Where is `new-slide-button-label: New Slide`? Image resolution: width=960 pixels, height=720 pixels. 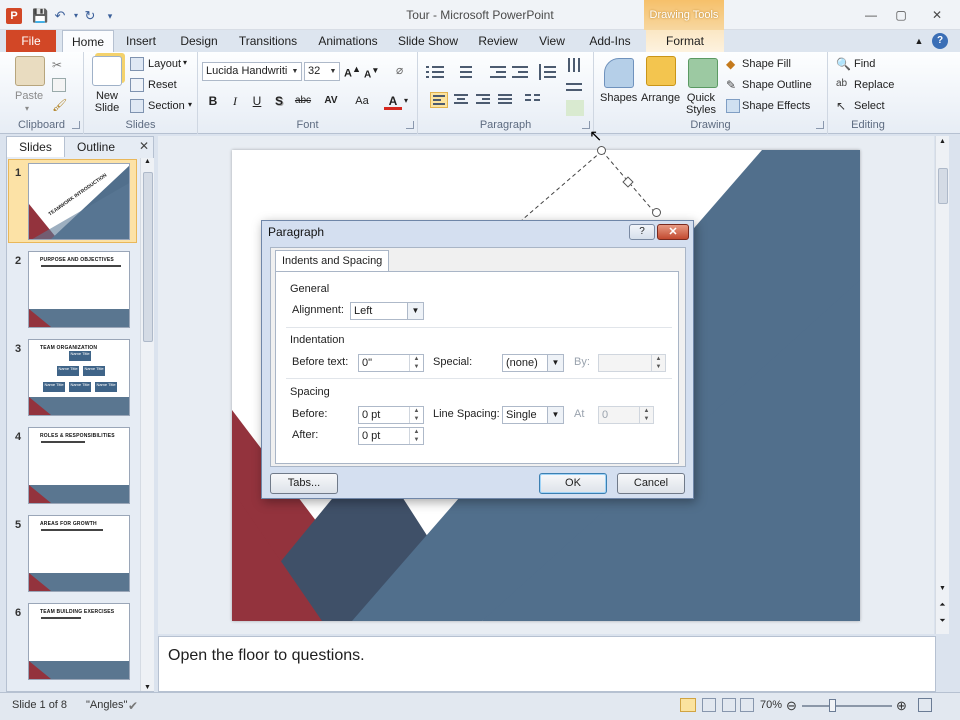 new-slide-button-label: New Slide is located at coordinates (107, 102).